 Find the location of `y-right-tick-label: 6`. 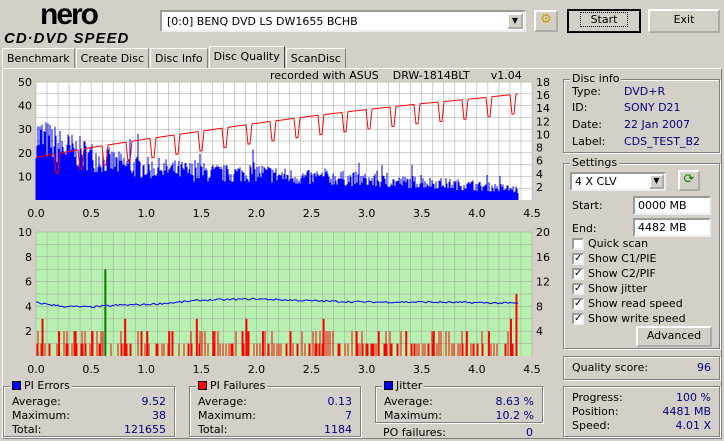

y-right-tick-label: 6 is located at coordinates (539, 161).